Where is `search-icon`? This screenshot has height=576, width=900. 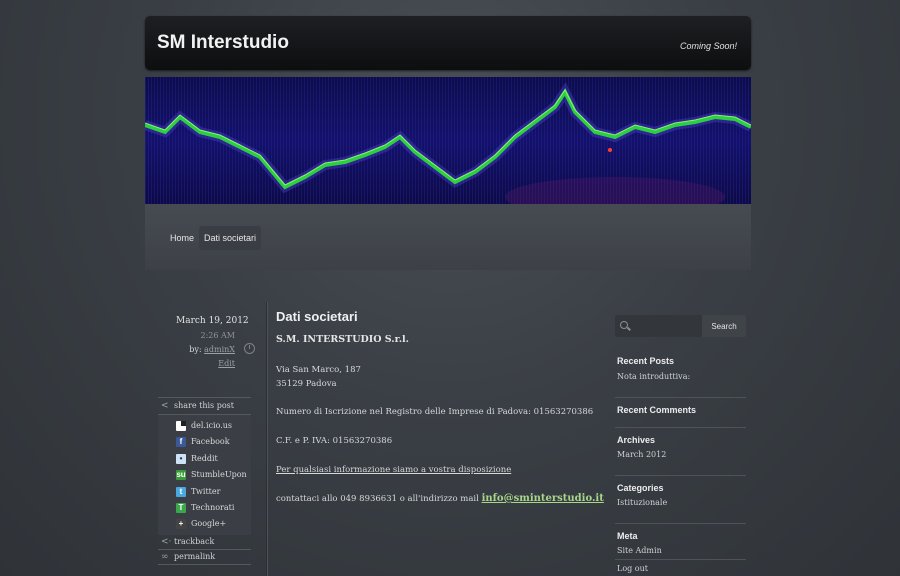
search-icon is located at coordinates (624, 325).